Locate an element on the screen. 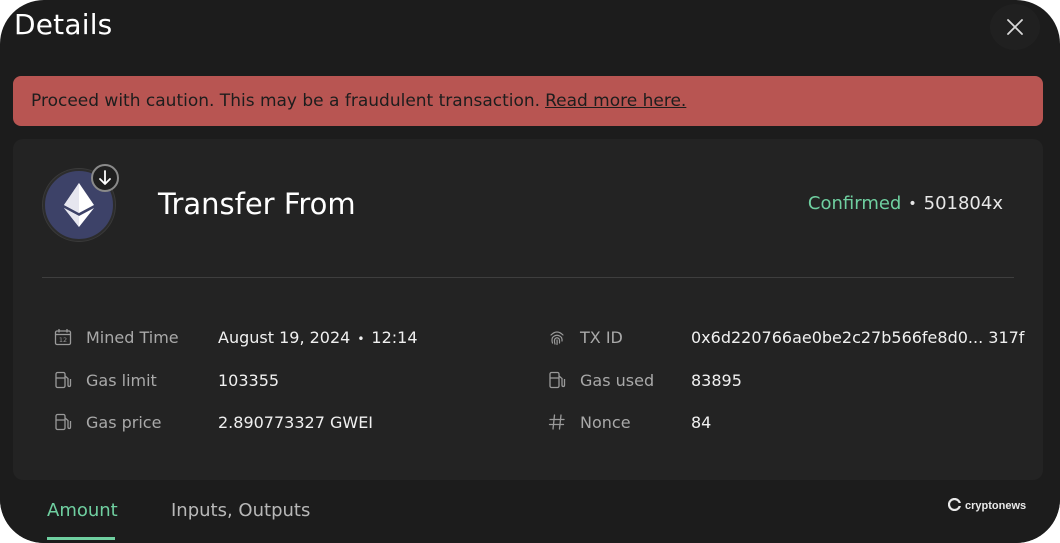  arrow-down-icon is located at coordinates (105, 177).